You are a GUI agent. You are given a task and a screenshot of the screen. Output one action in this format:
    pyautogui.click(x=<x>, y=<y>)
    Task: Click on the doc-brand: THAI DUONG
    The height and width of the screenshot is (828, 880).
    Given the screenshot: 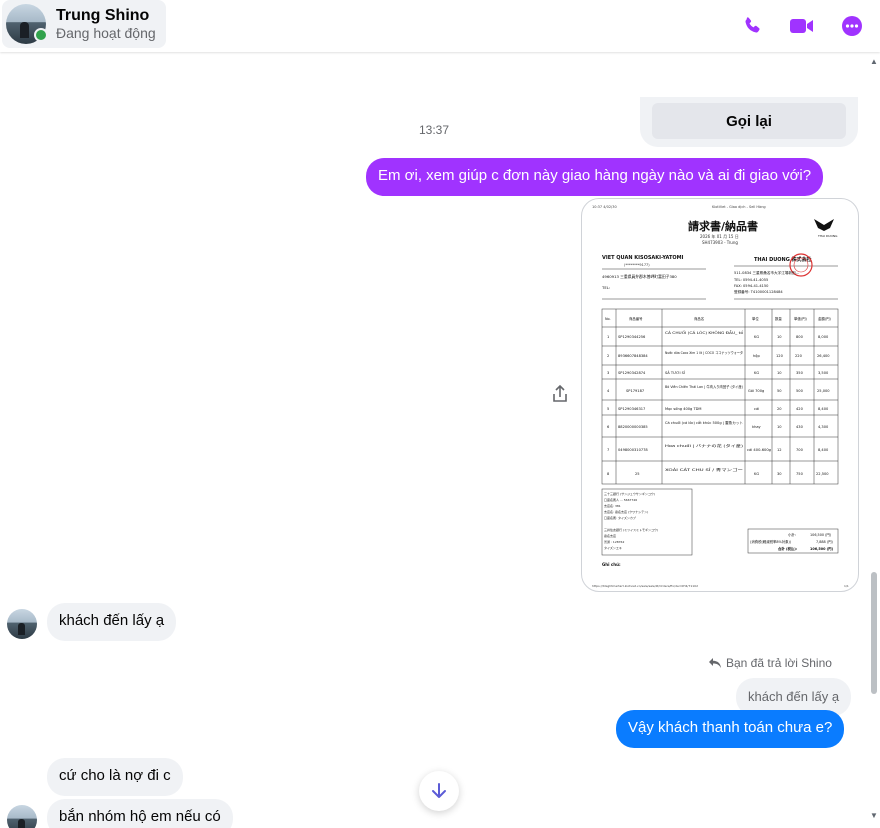 What is the action you would take?
    pyautogui.click(x=827, y=236)
    